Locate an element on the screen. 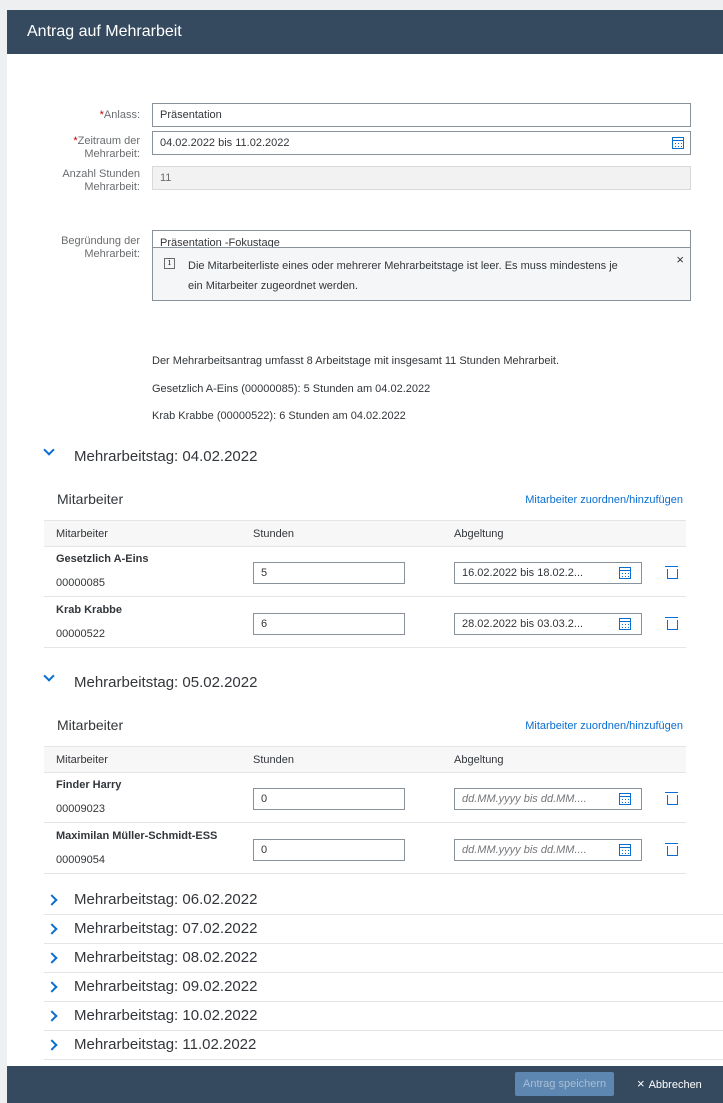  employee-name: Finder Harry is located at coordinates (89, 785).